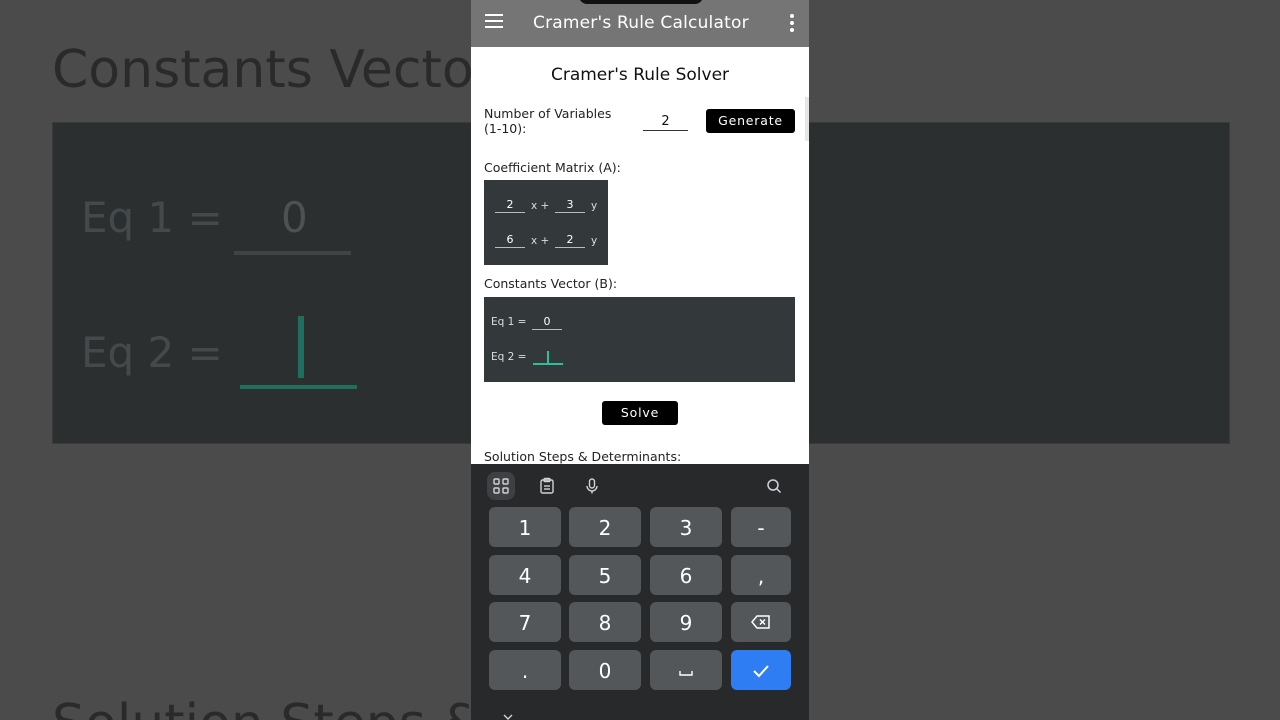 This screenshot has height=720, width=1280. I want to click on key-7: 7, so click(525, 622).